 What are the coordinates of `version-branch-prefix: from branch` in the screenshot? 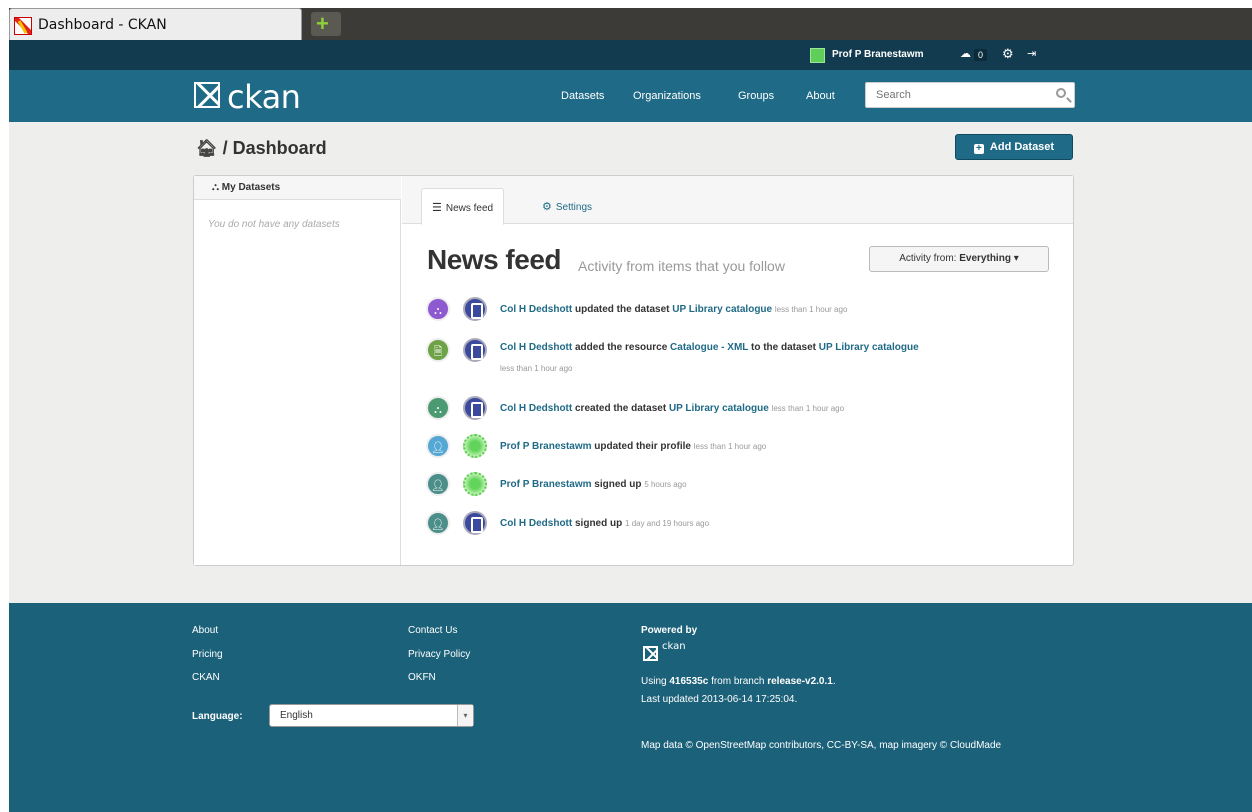 It's located at (738, 681).